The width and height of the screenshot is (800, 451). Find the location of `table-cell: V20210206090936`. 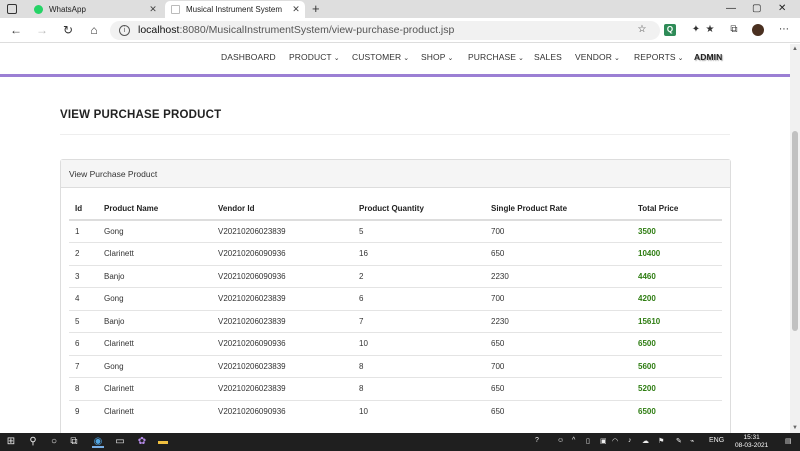

table-cell: V20210206090936 is located at coordinates (282, 343).